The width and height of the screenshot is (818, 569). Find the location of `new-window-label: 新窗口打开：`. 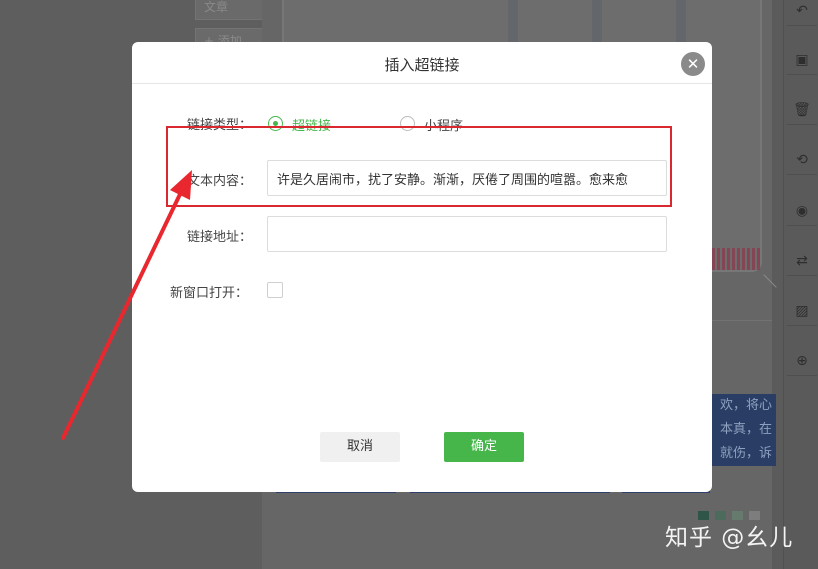

new-window-label: 新窗口打开： is located at coordinates (208, 293).